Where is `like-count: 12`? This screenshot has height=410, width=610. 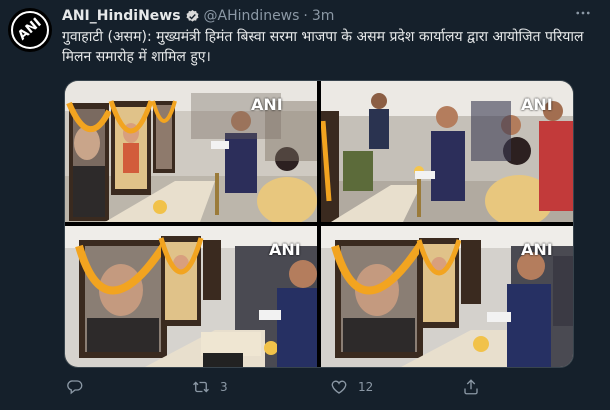 like-count: 12 is located at coordinates (366, 387).